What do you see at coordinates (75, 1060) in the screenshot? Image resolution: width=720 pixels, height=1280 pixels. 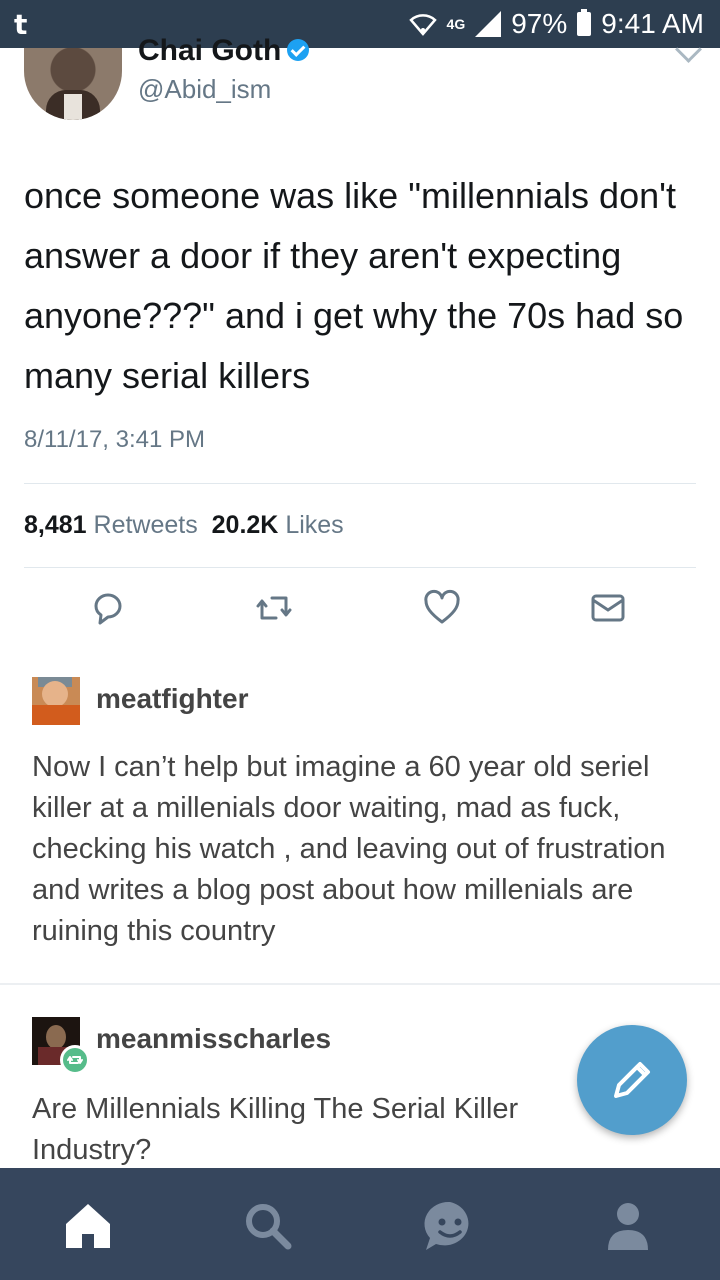 I see `reblog-badge-icon` at bounding box center [75, 1060].